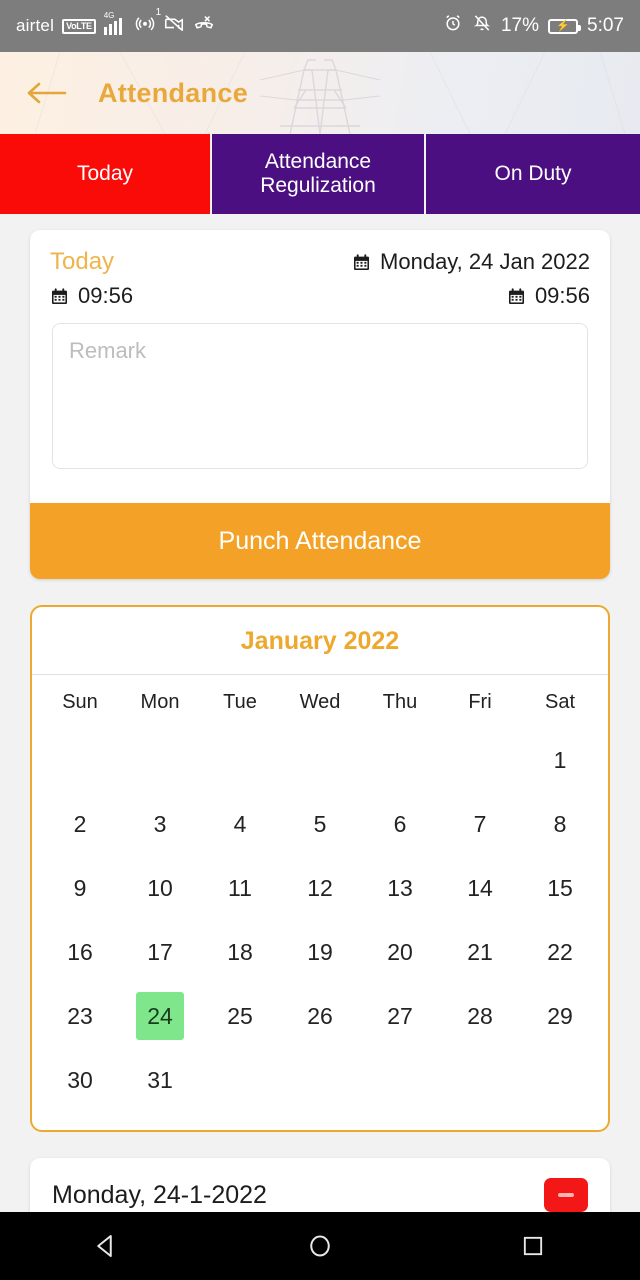  I want to click on calendar-day-label: 8, so click(560, 823).